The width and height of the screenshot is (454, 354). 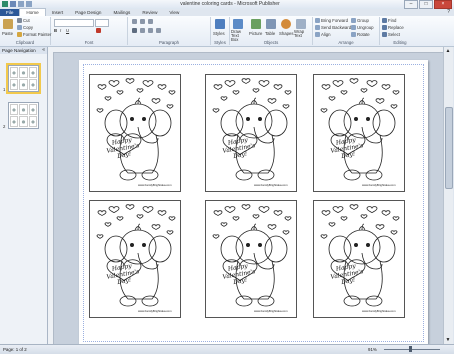 I want to click on select-button: Select, so click(x=391, y=34).